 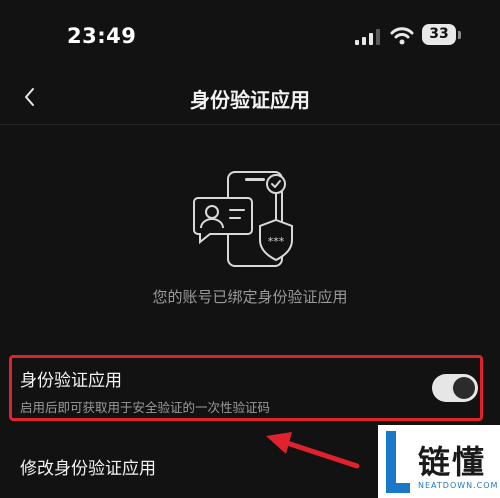 I want to click on page-title: 身份验证应用, so click(x=250, y=100).